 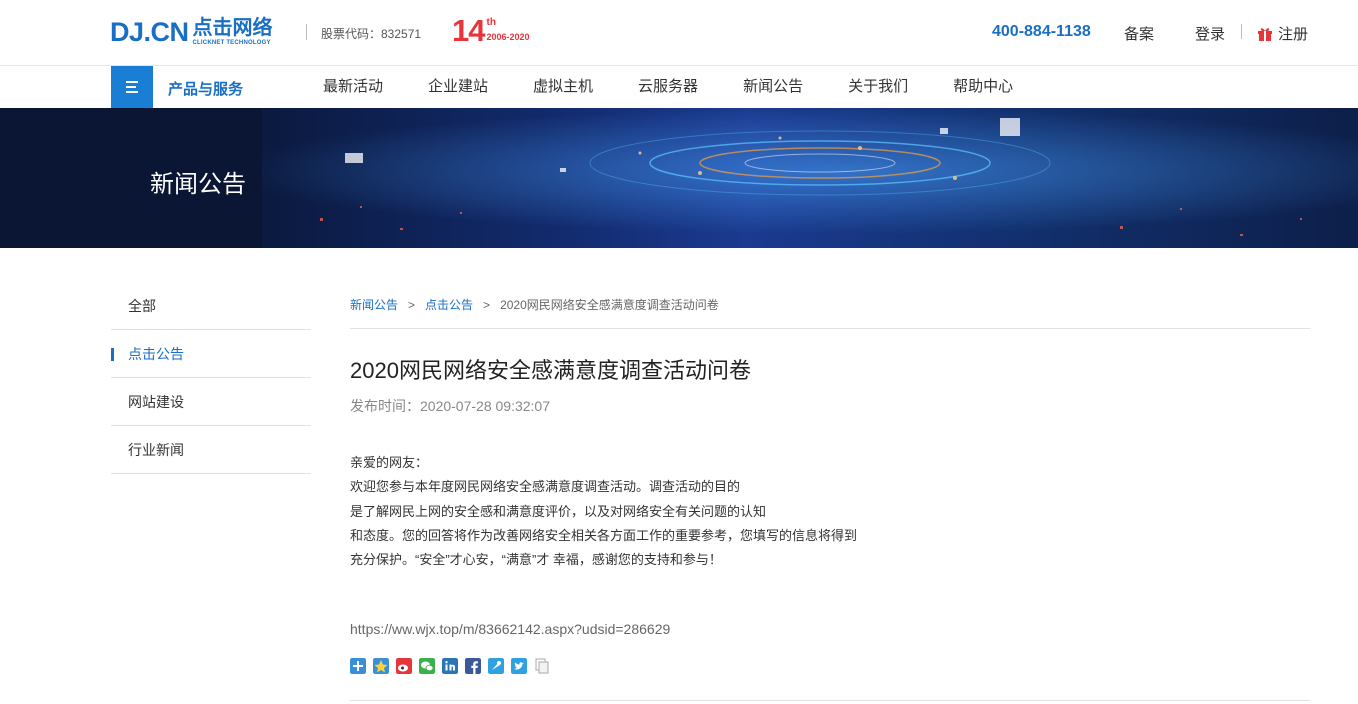 I want to click on breadcrumb-current: 2020网民网络安全感满意度调查活动问卷, so click(x=609, y=305).